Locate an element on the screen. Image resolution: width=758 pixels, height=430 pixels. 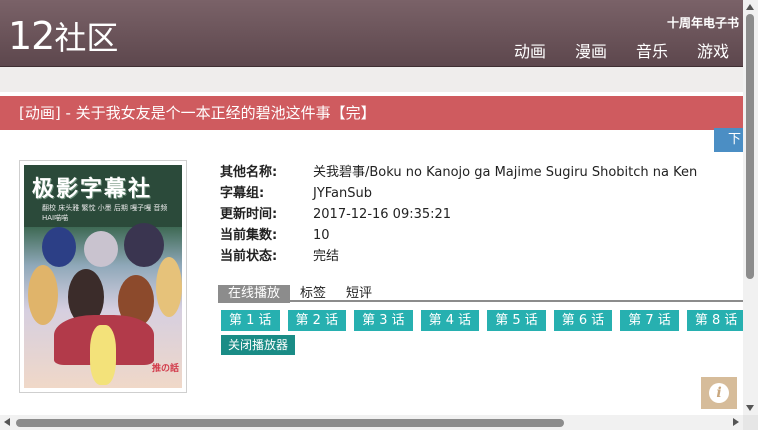
info-label: 当前集数: is located at coordinates (249, 235).